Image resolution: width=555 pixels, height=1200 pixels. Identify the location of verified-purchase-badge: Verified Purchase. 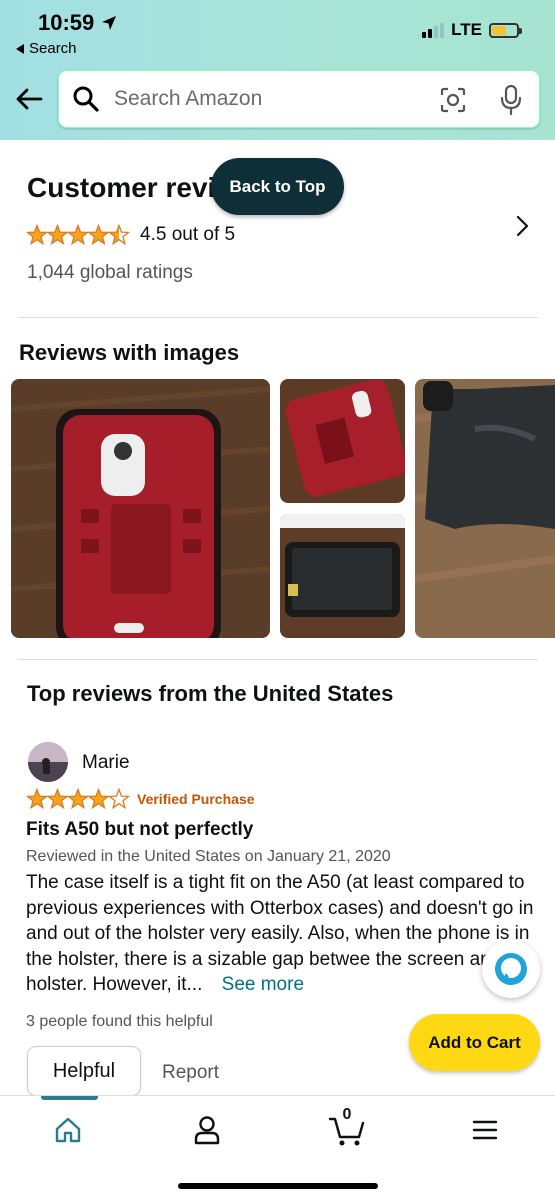
(196, 799).